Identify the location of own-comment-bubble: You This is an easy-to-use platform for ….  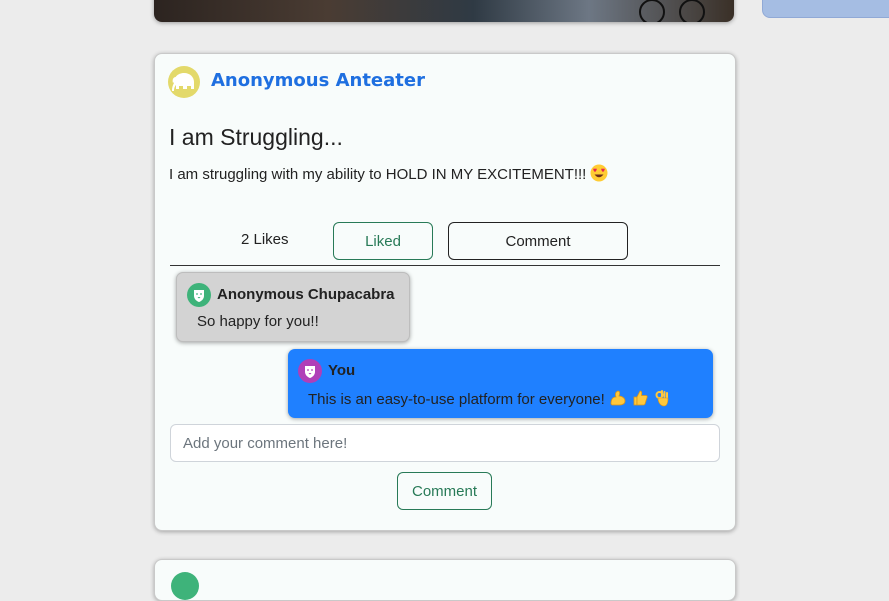
(500, 383).